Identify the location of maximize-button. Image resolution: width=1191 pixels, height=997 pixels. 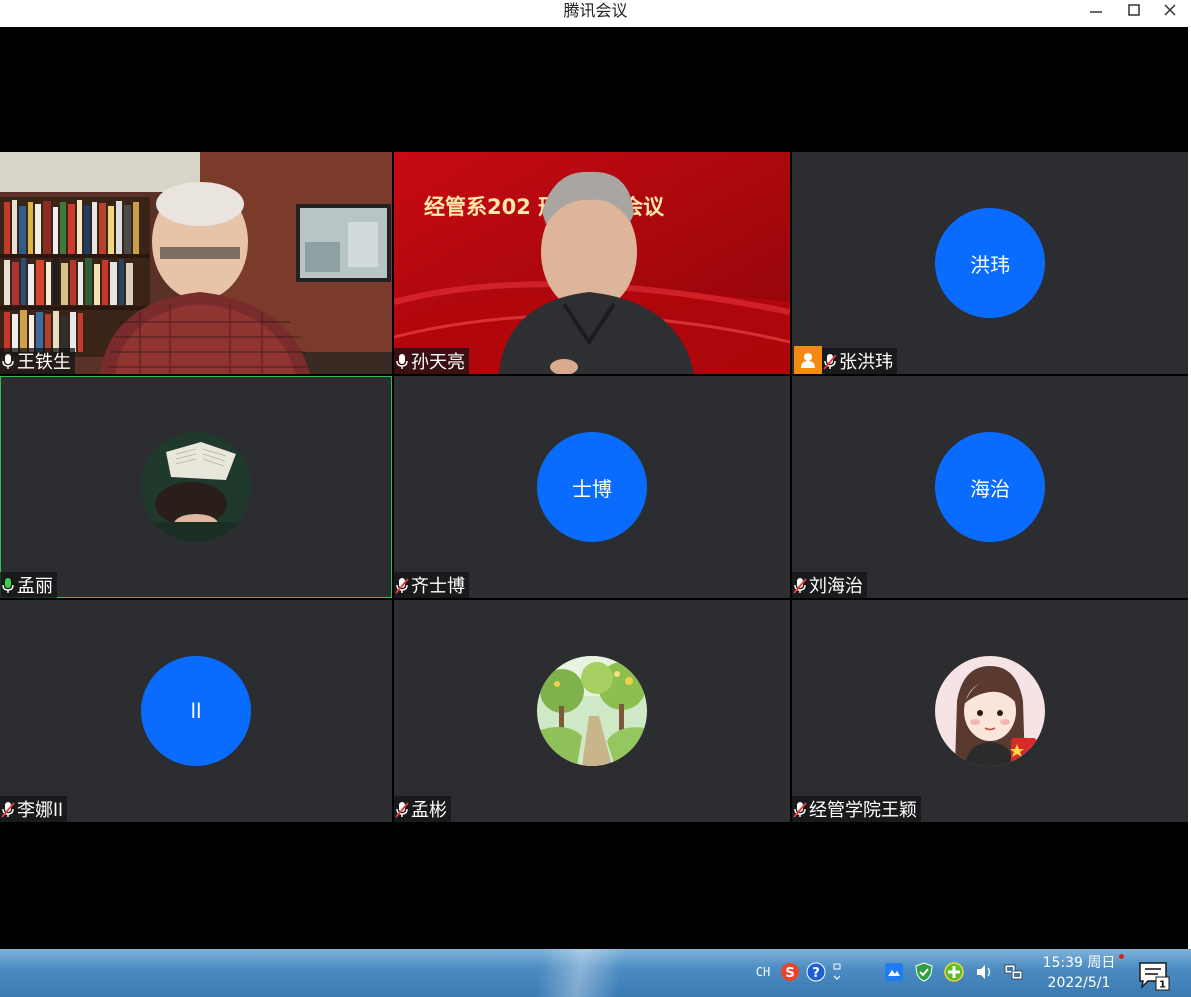
(1134, 10).